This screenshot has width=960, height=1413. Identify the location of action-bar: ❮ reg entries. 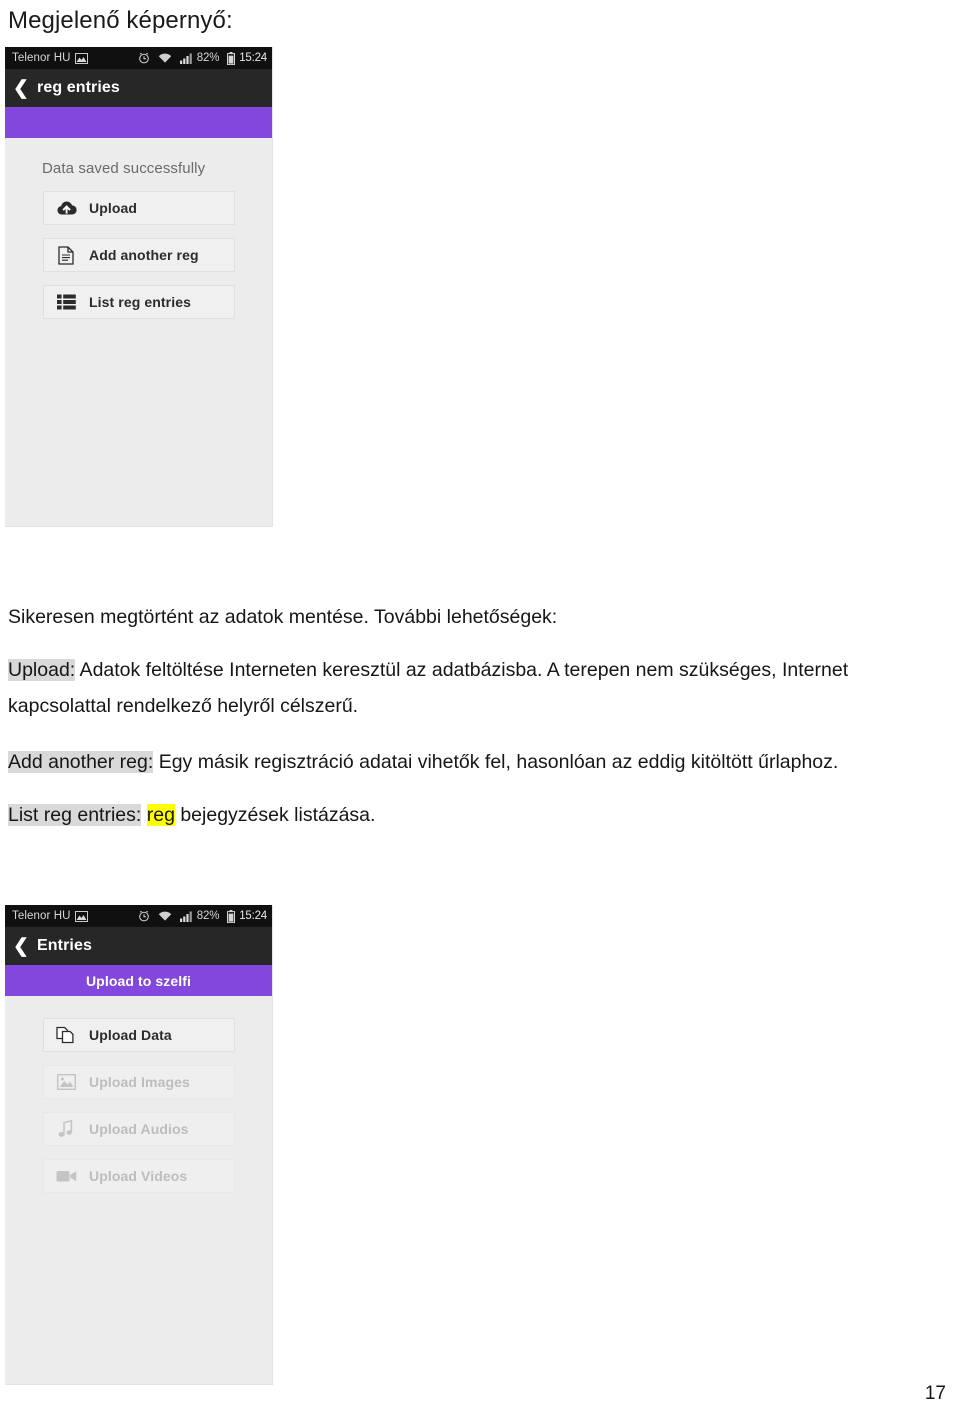
(138, 88).